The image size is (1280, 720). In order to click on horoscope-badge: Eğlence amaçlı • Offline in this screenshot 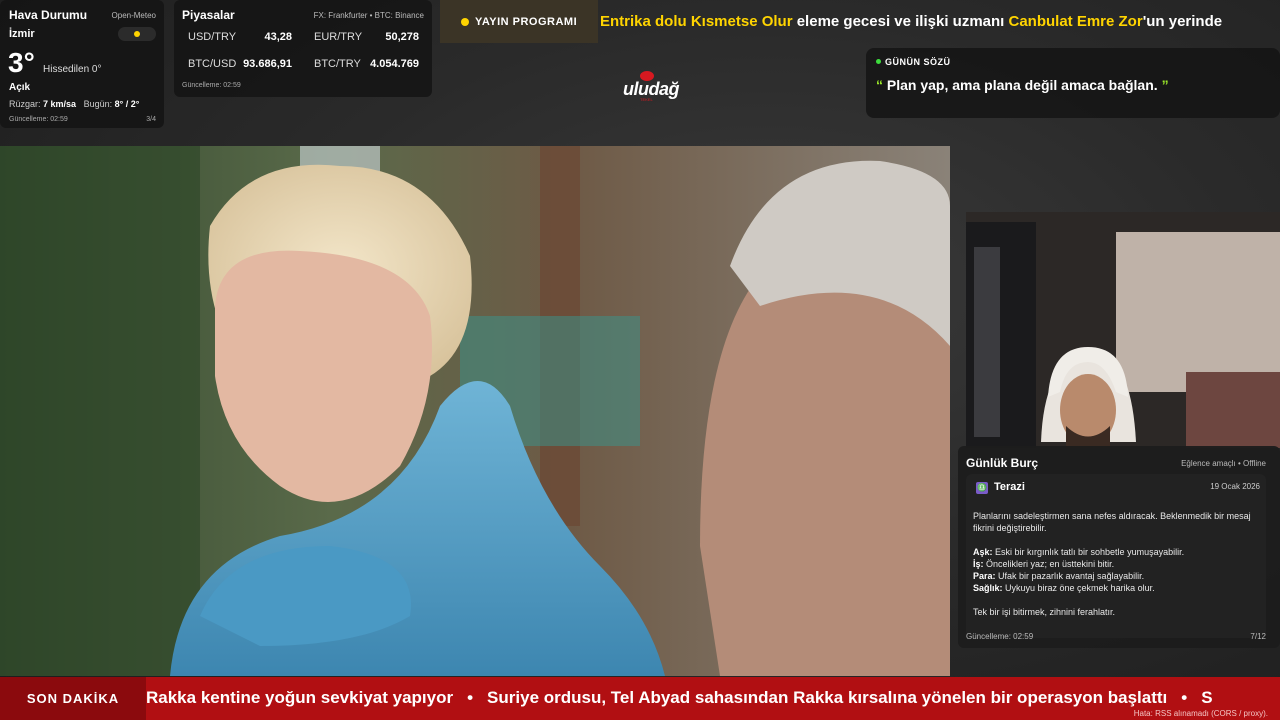, I will do `click(1223, 463)`.